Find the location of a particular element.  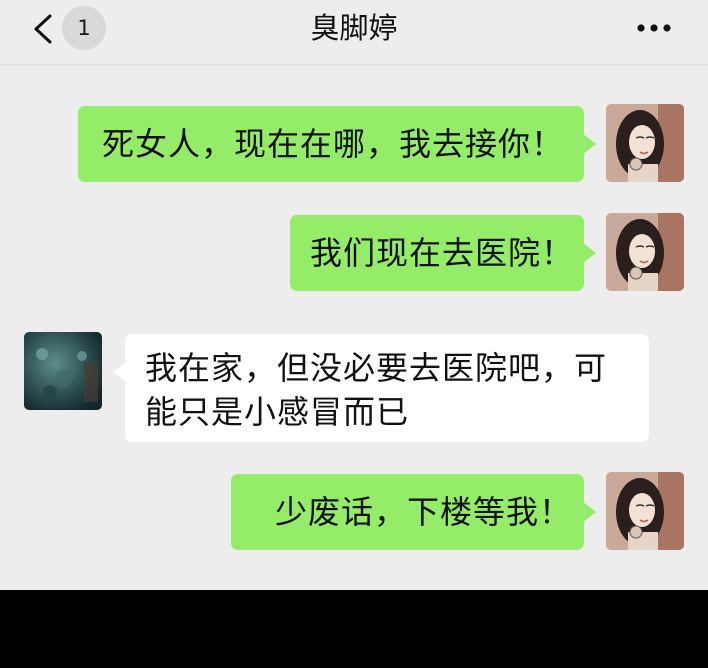

header-divider is located at coordinates (354, 65).